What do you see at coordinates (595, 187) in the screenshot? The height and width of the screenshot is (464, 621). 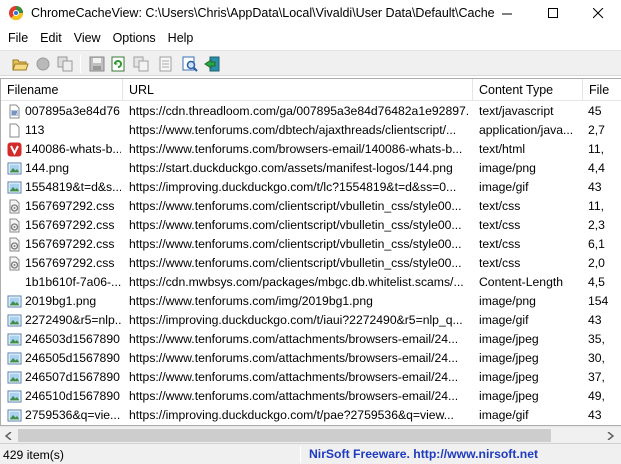 I see `file-size-cell: 43` at bounding box center [595, 187].